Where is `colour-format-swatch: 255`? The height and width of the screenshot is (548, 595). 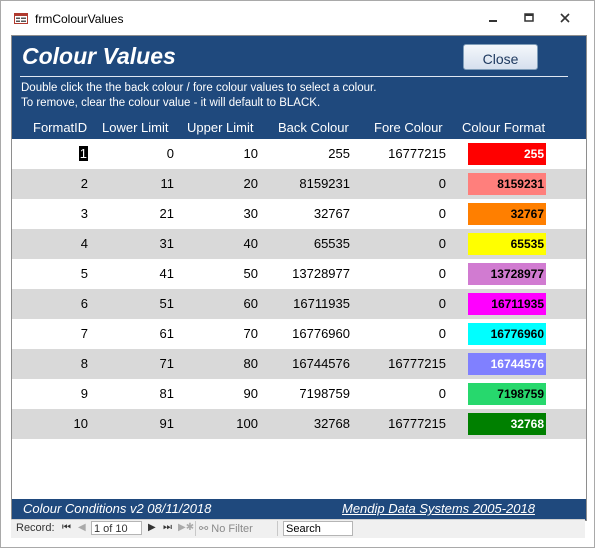 colour-format-swatch: 255 is located at coordinates (507, 154).